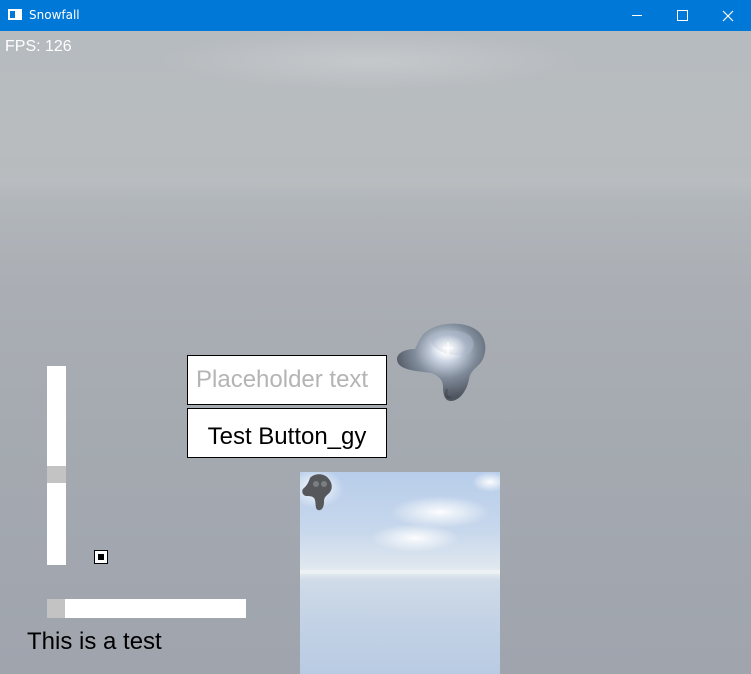 The image size is (751, 674). Describe the element at coordinates (54, 15) in the screenshot. I see `window-title: Snowfall` at that location.